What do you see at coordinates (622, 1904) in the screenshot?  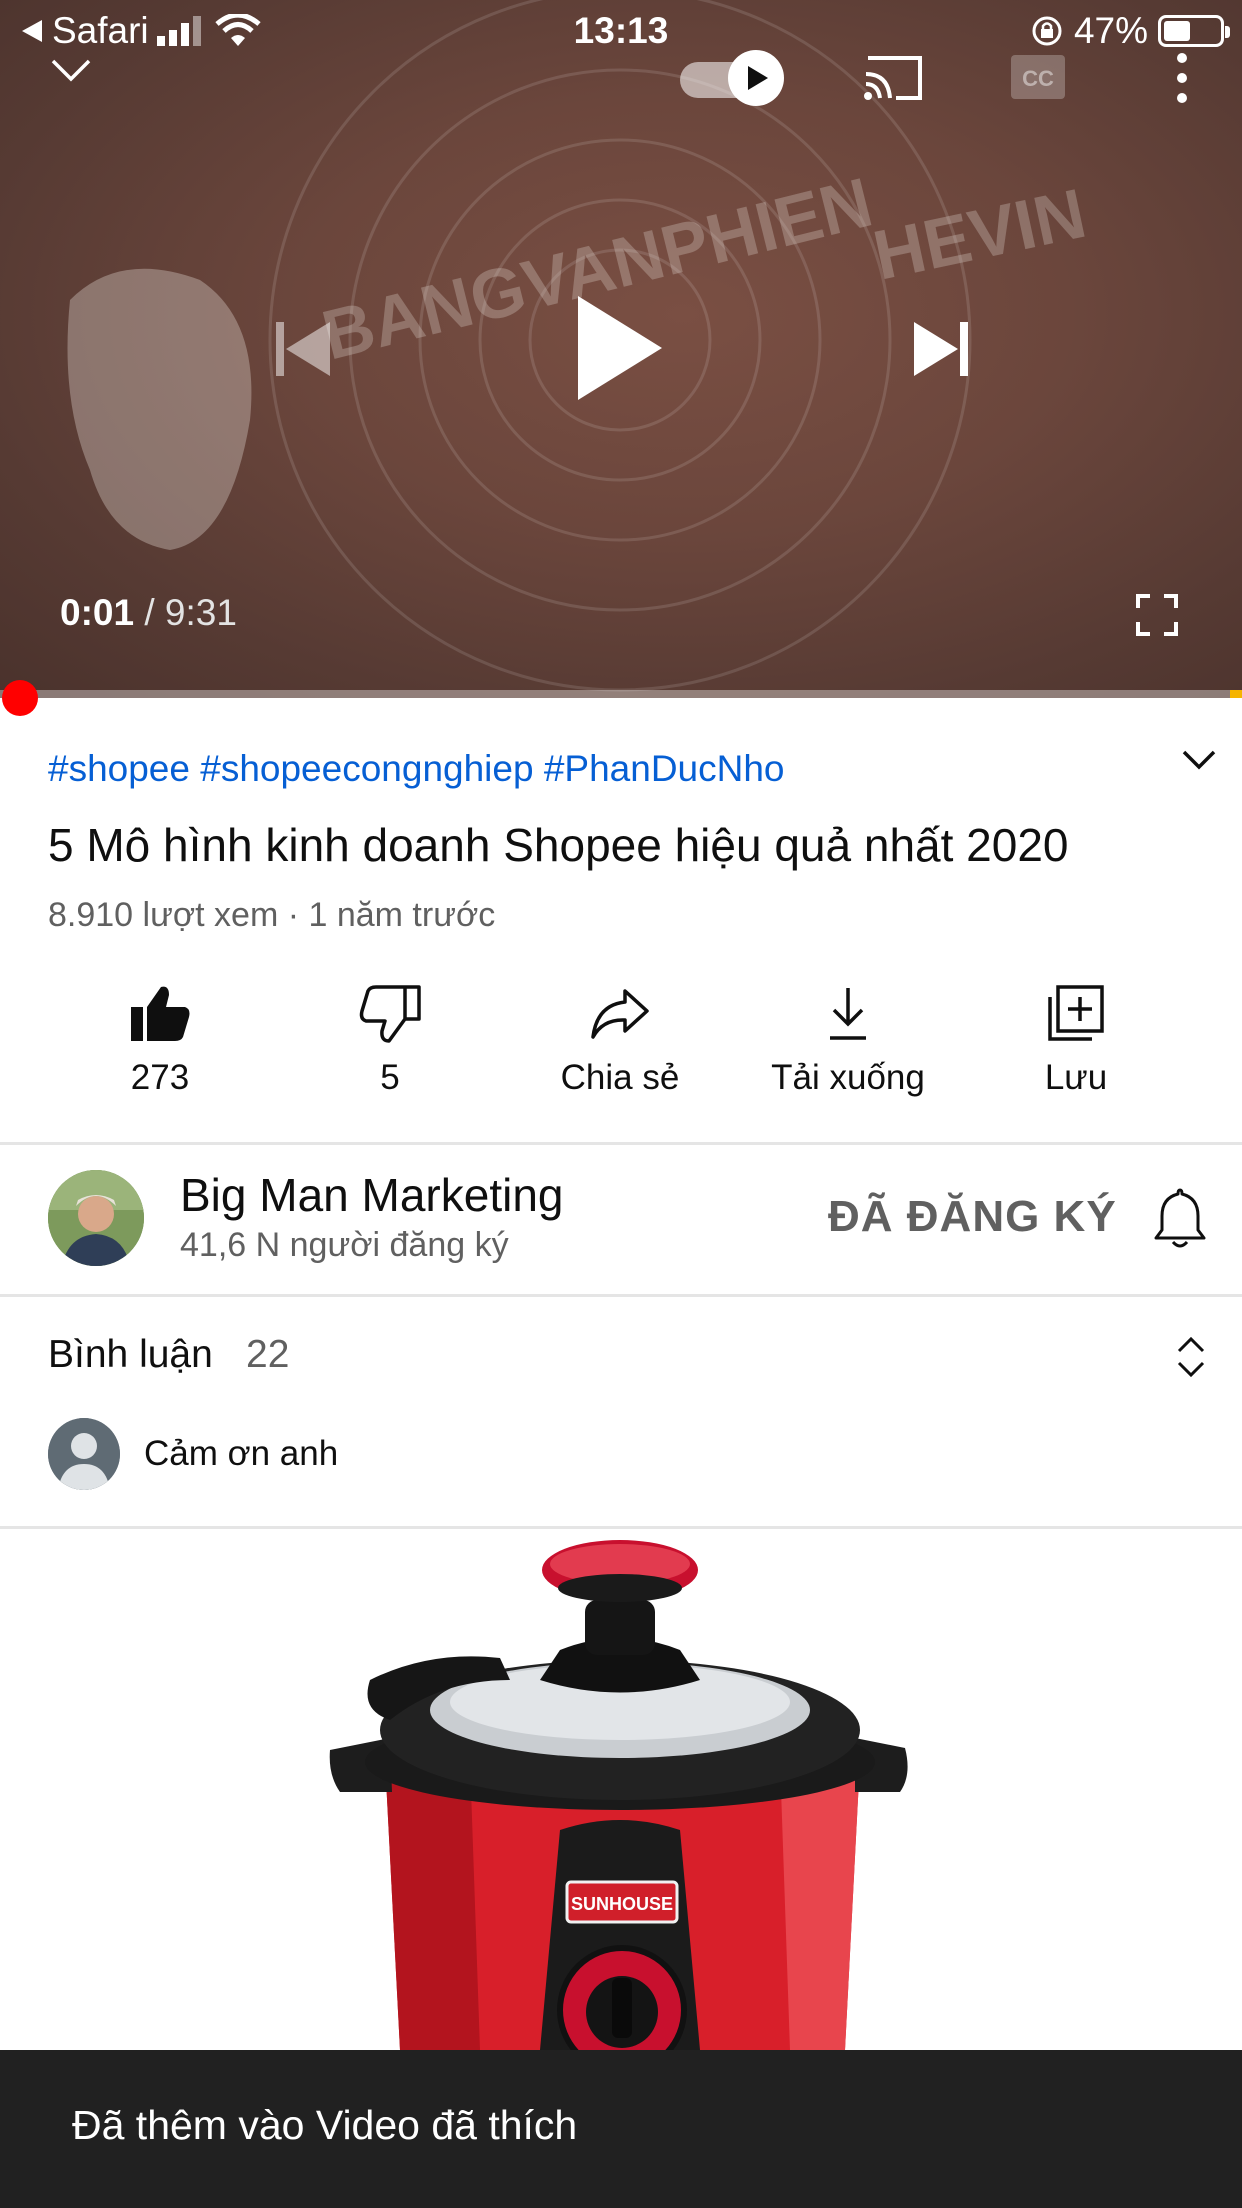 I see `brand-label: SUNHOUSE` at bounding box center [622, 1904].